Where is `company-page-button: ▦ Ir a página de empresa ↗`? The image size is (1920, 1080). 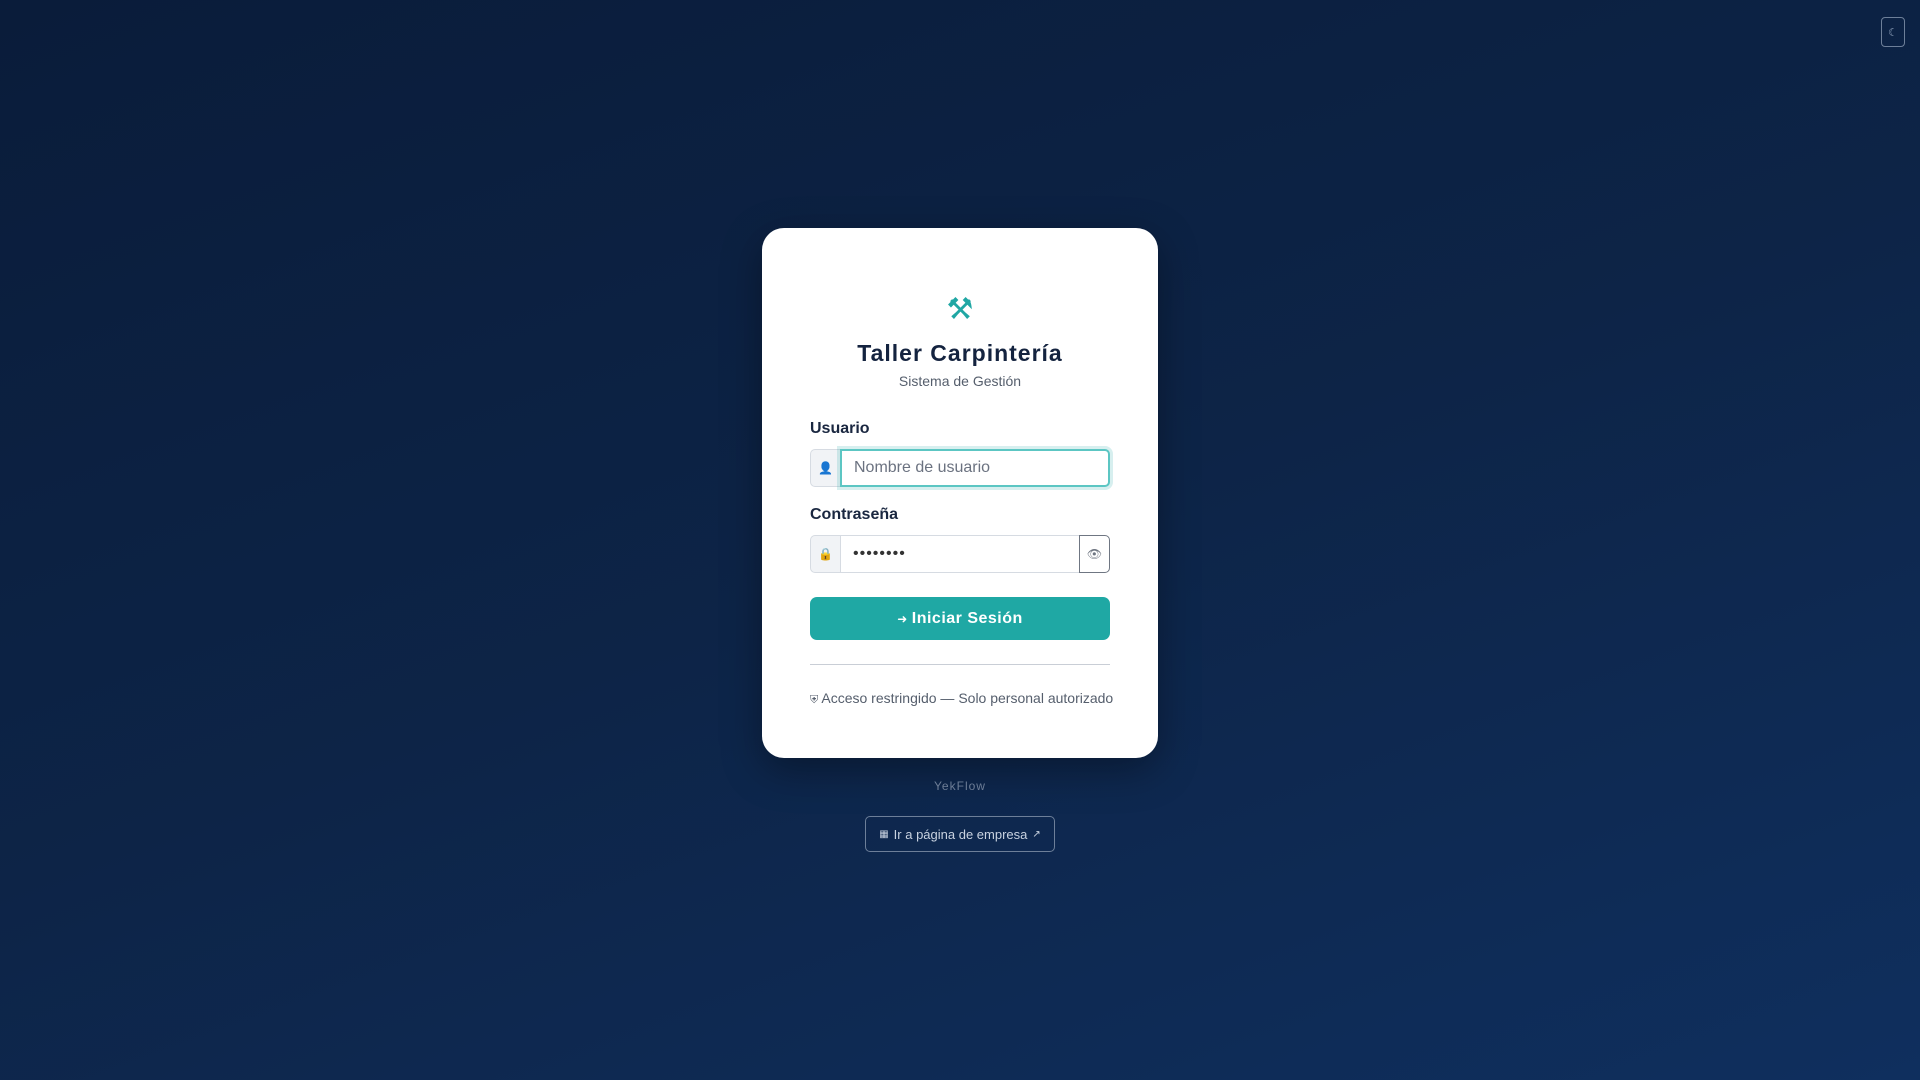
company-page-button: ▦ Ir a página de empresa ↗ is located at coordinates (960, 834).